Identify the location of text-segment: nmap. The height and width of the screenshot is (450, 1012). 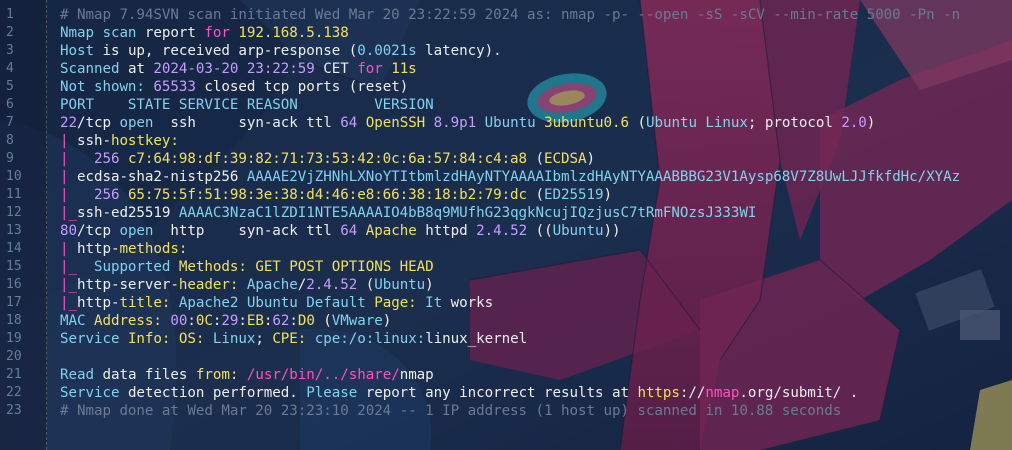
(722, 393).